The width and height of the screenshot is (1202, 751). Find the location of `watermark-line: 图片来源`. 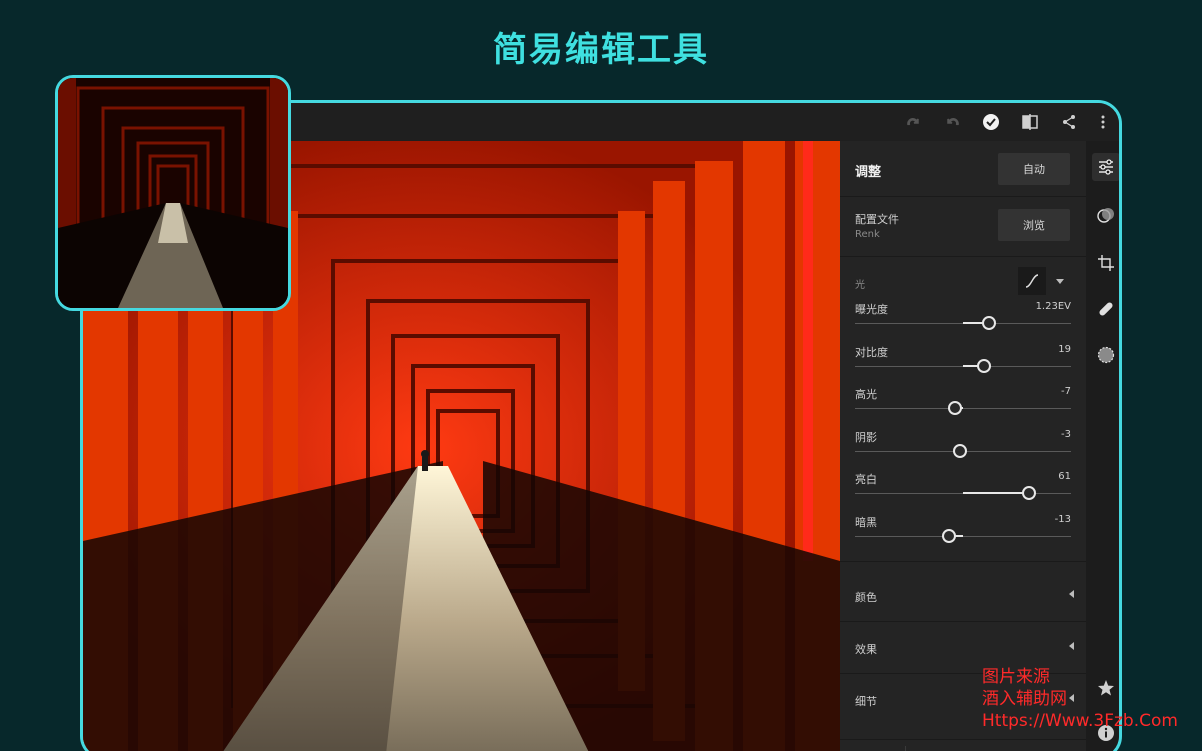

watermark-line: 图片来源 is located at coordinates (1016, 677).